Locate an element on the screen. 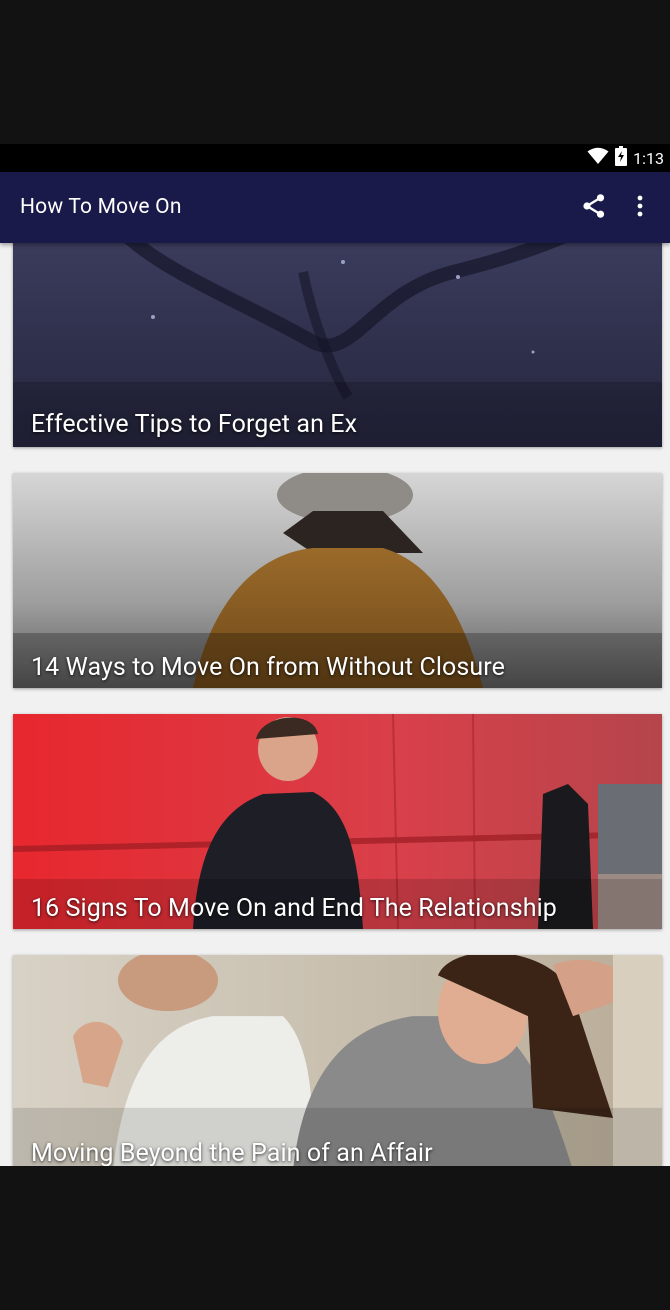  share-icon is located at coordinates (594, 208).